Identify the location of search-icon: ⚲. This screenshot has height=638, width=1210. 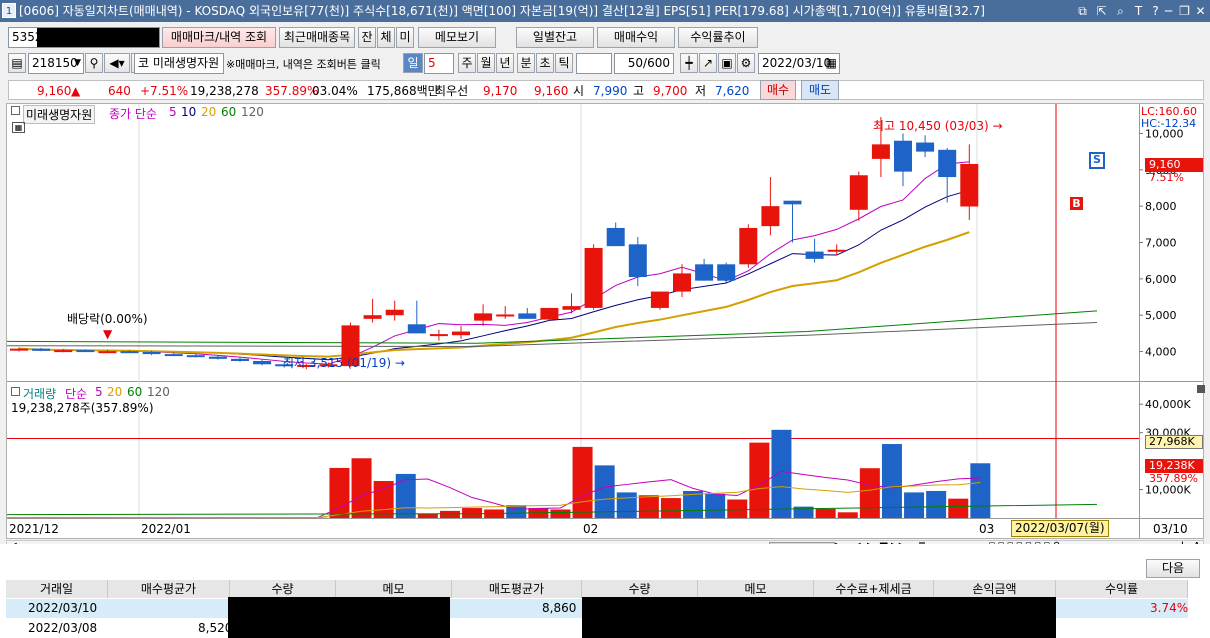
(94, 63).